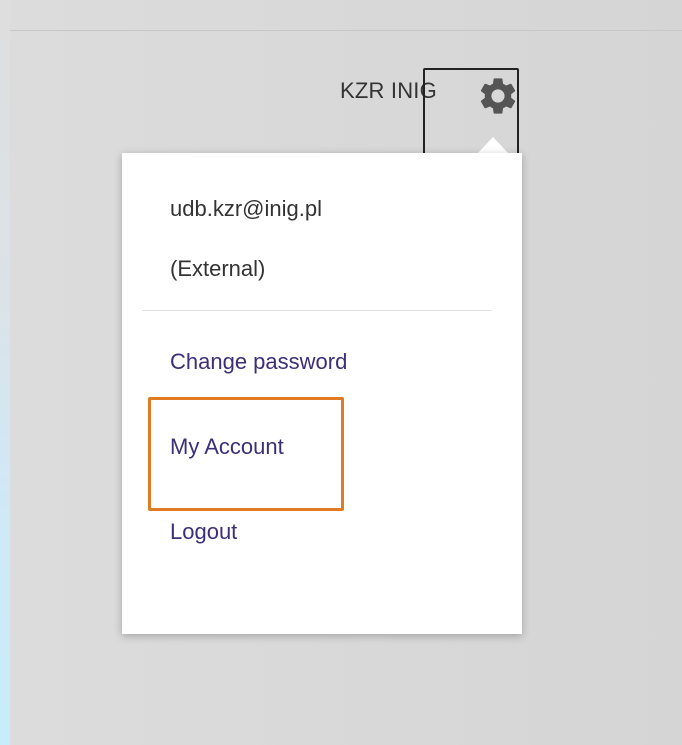 This screenshot has width=682, height=745. Describe the element at coordinates (317, 310) in the screenshot. I see `menu-divider` at that location.